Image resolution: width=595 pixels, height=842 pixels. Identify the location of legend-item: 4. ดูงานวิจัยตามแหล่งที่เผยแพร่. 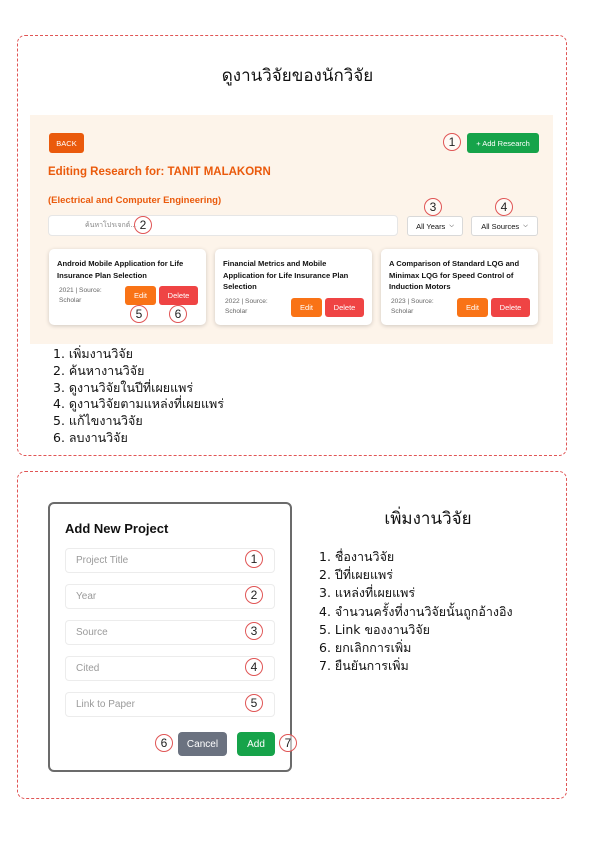
(138, 404).